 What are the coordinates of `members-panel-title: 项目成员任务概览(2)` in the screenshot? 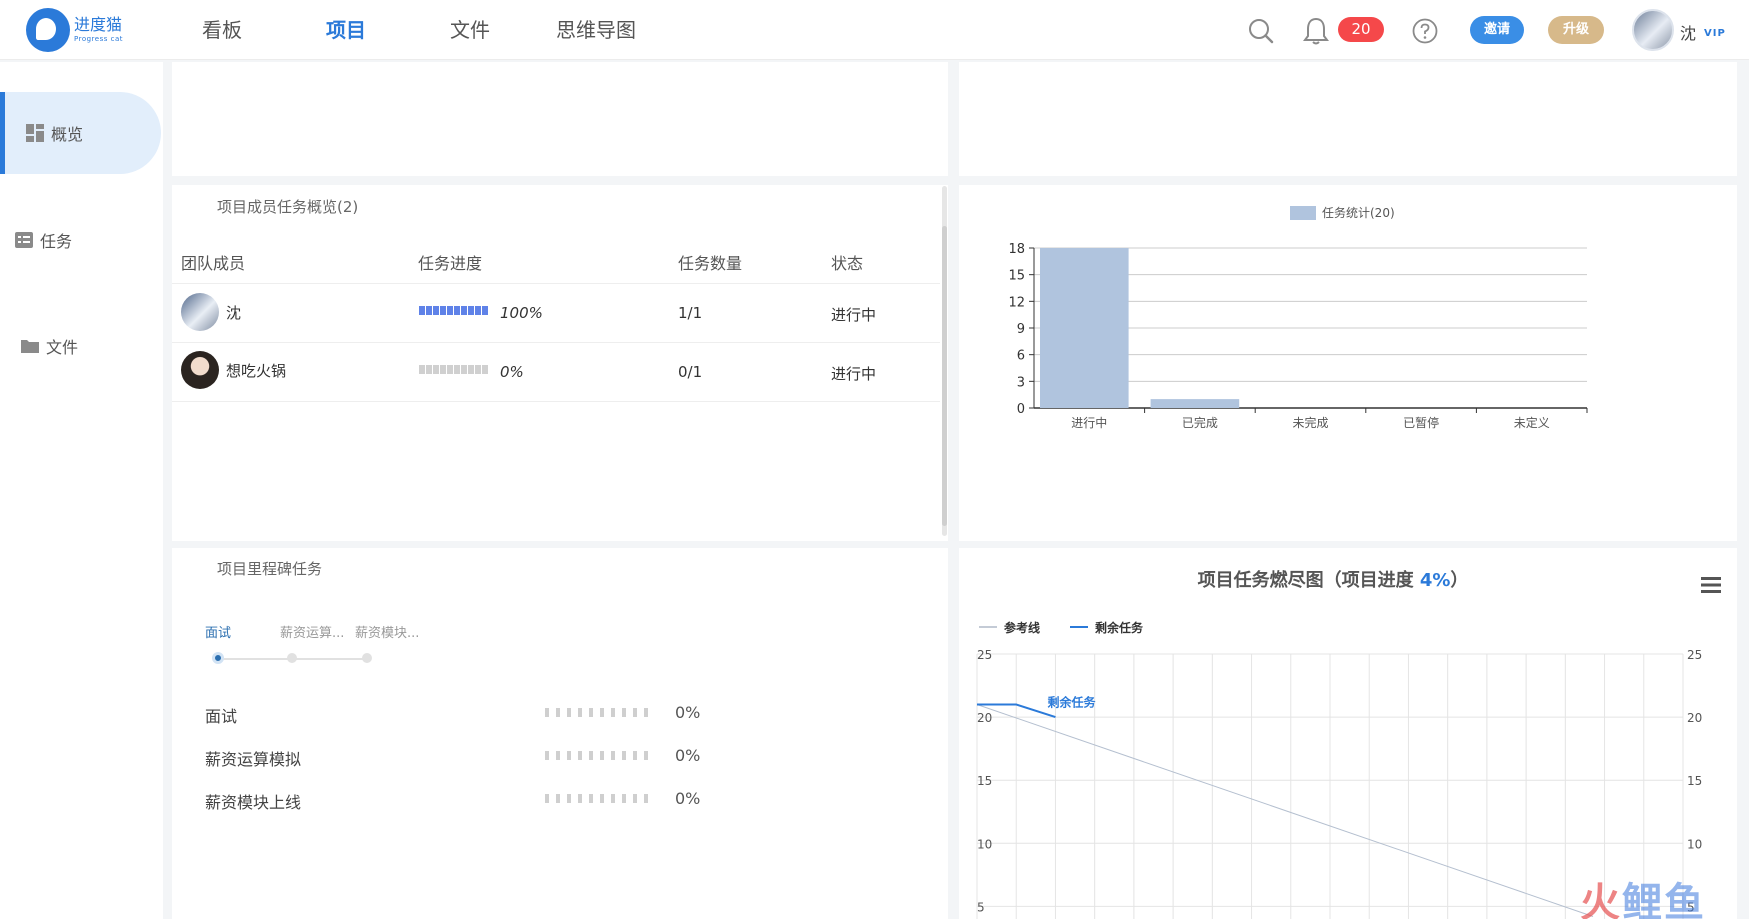 It's located at (288, 207).